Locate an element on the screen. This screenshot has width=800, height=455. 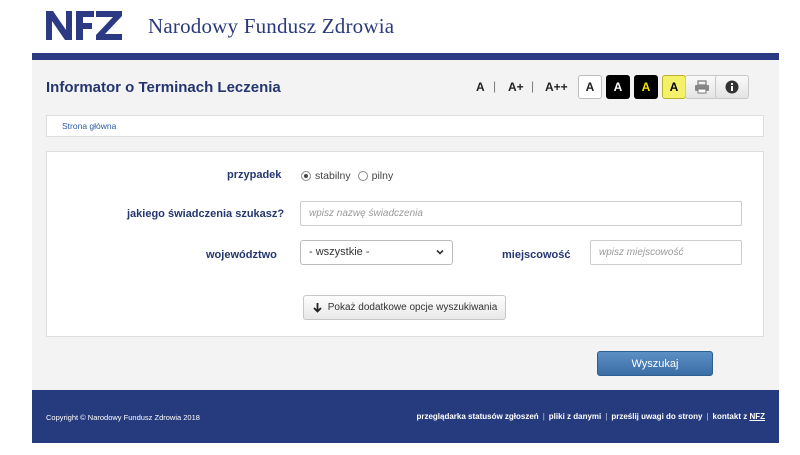
info-button is located at coordinates (732, 87).